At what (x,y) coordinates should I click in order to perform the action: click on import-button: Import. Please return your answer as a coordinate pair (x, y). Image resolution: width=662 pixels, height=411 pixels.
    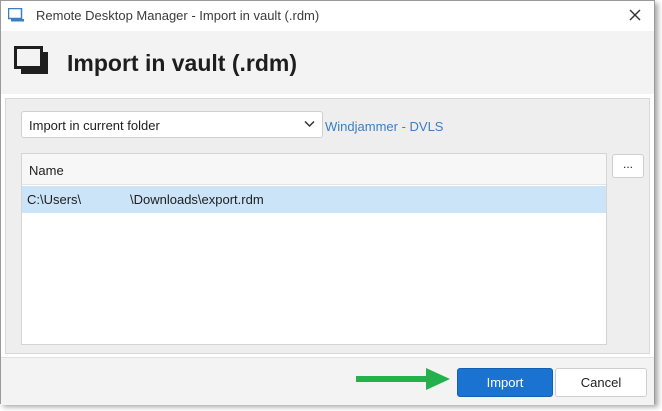
    Looking at the image, I should click on (505, 382).